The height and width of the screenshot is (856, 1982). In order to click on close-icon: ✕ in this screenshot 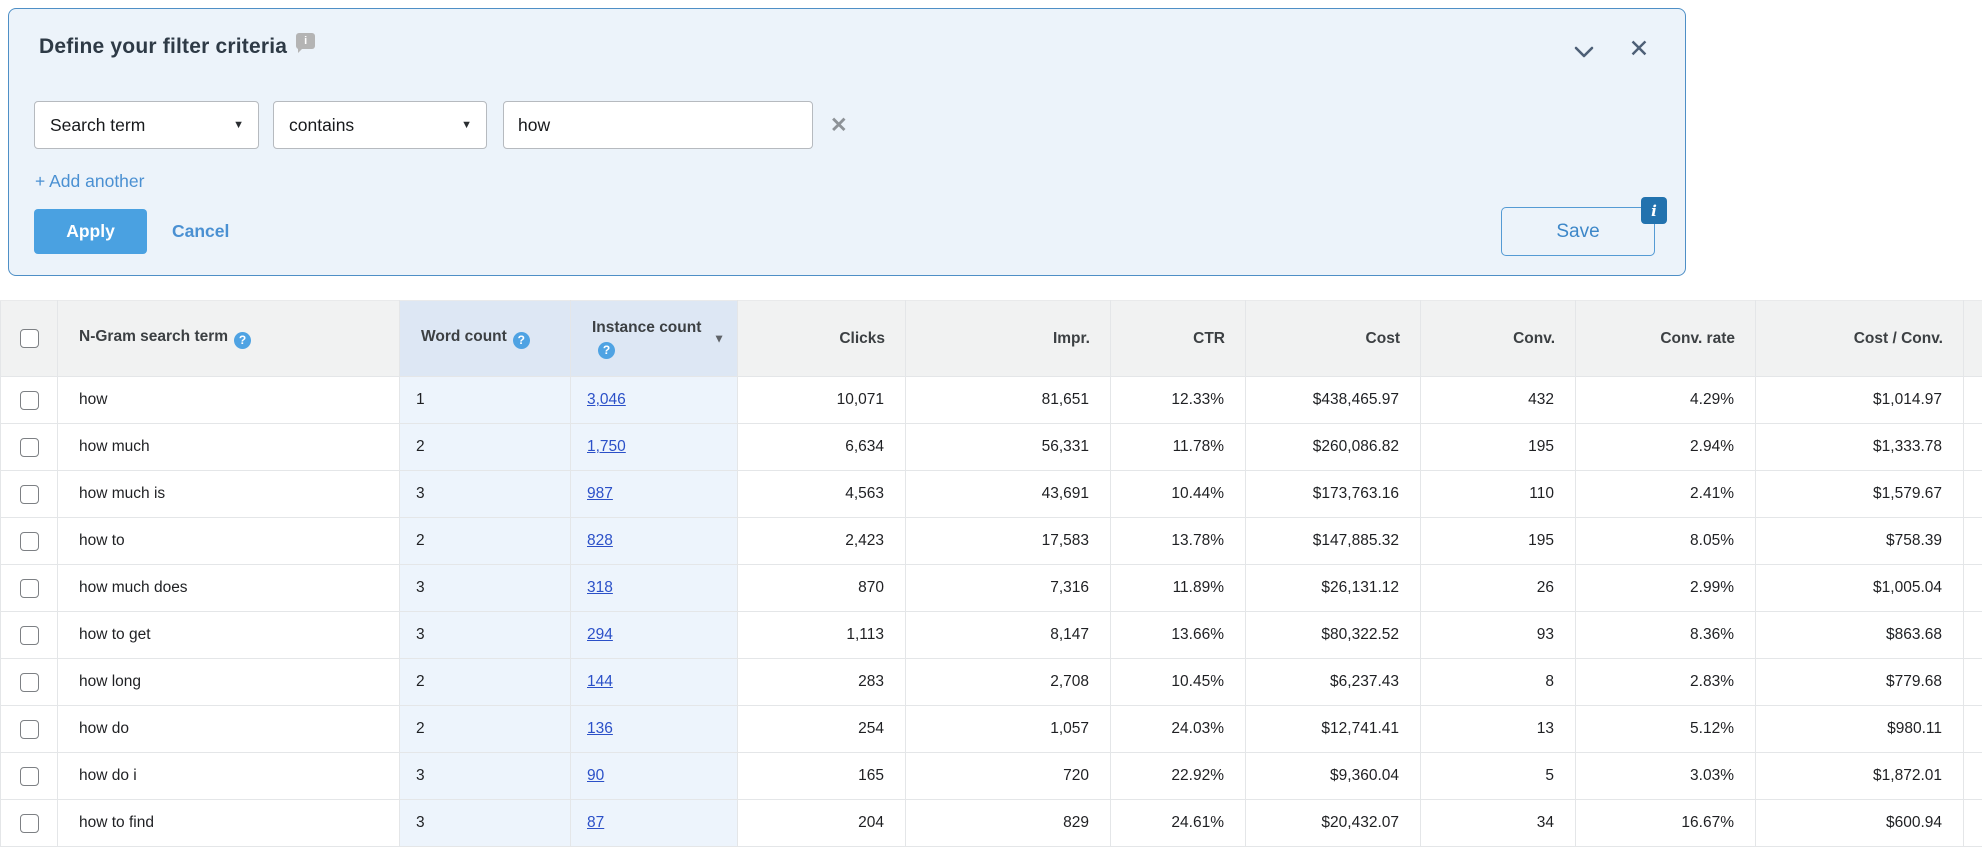, I will do `click(1639, 49)`.